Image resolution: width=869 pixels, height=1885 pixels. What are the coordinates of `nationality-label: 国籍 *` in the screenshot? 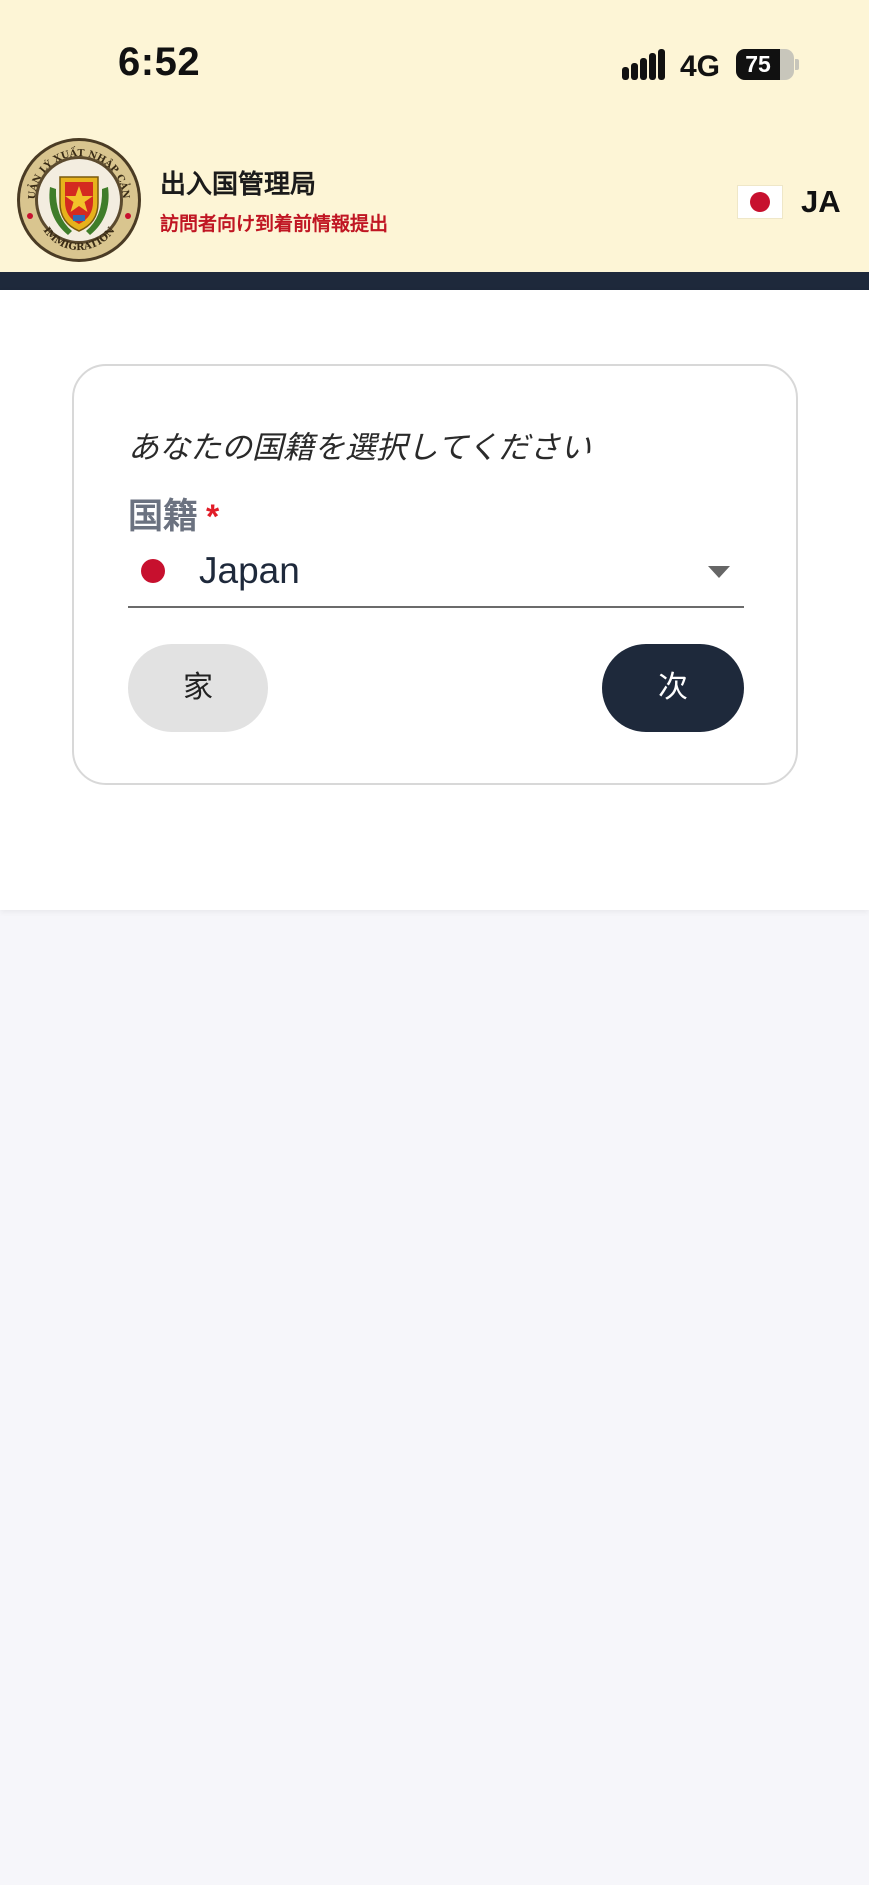 It's located at (173, 513).